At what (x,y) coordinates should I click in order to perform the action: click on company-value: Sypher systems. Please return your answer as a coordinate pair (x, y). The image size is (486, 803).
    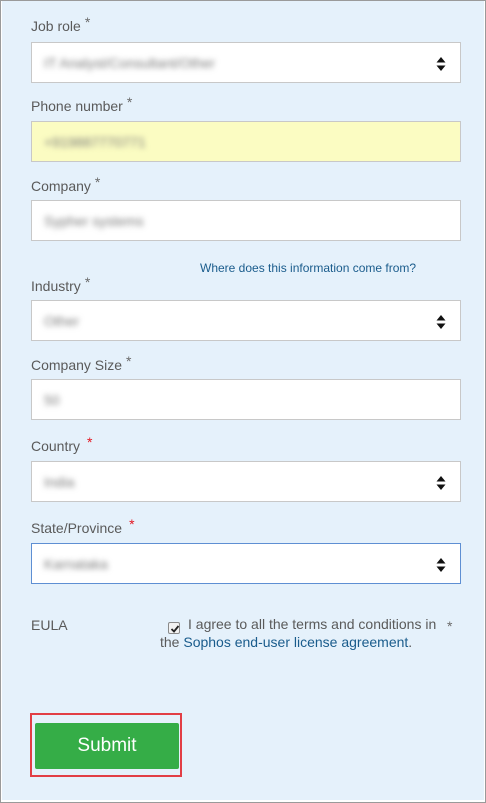
    Looking at the image, I should click on (94, 221).